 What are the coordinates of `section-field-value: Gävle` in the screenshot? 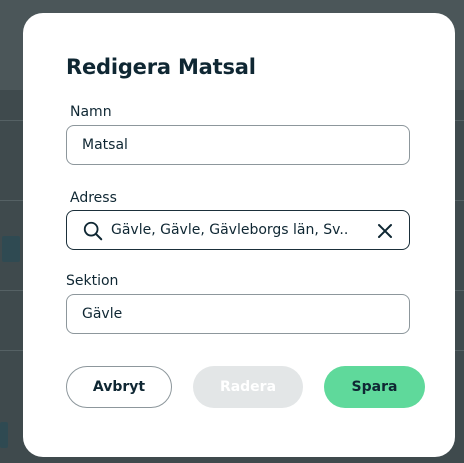 It's located at (102, 314).